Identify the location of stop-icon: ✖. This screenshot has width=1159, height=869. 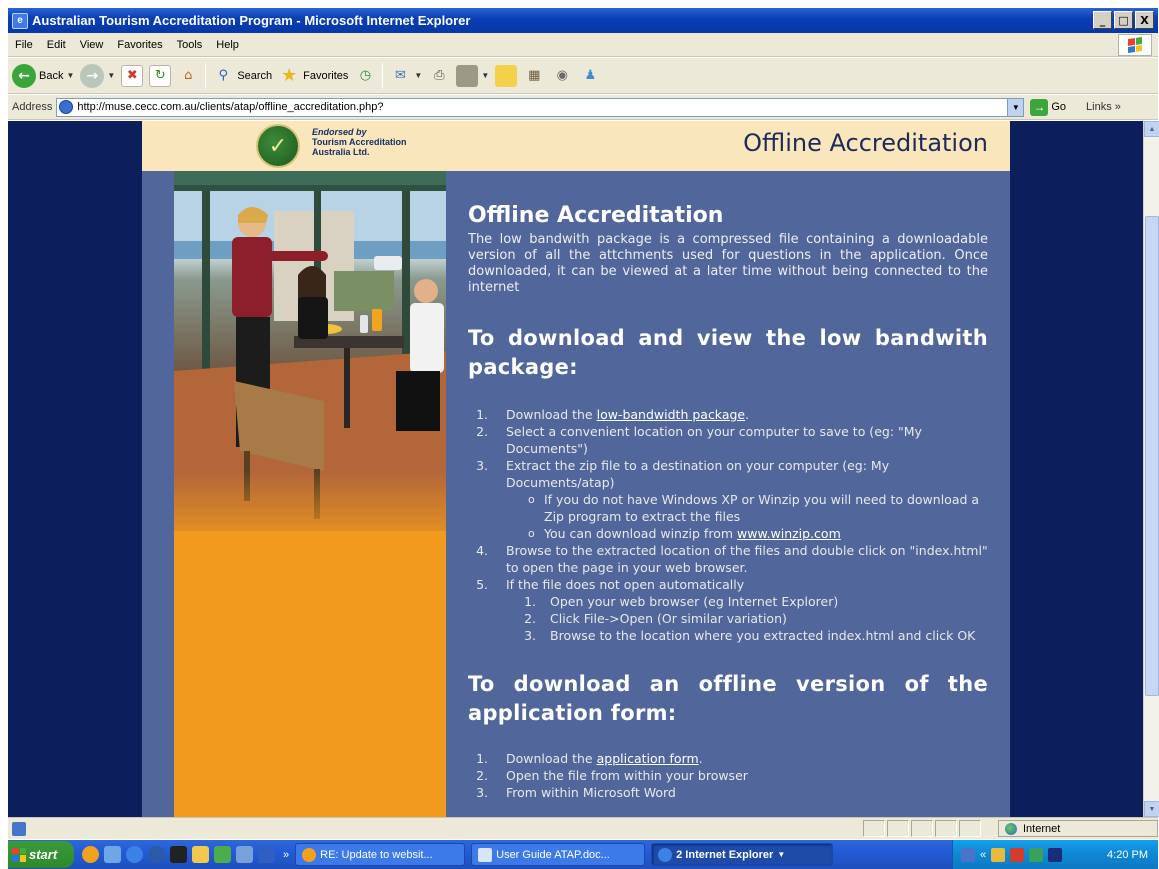
(132, 75).